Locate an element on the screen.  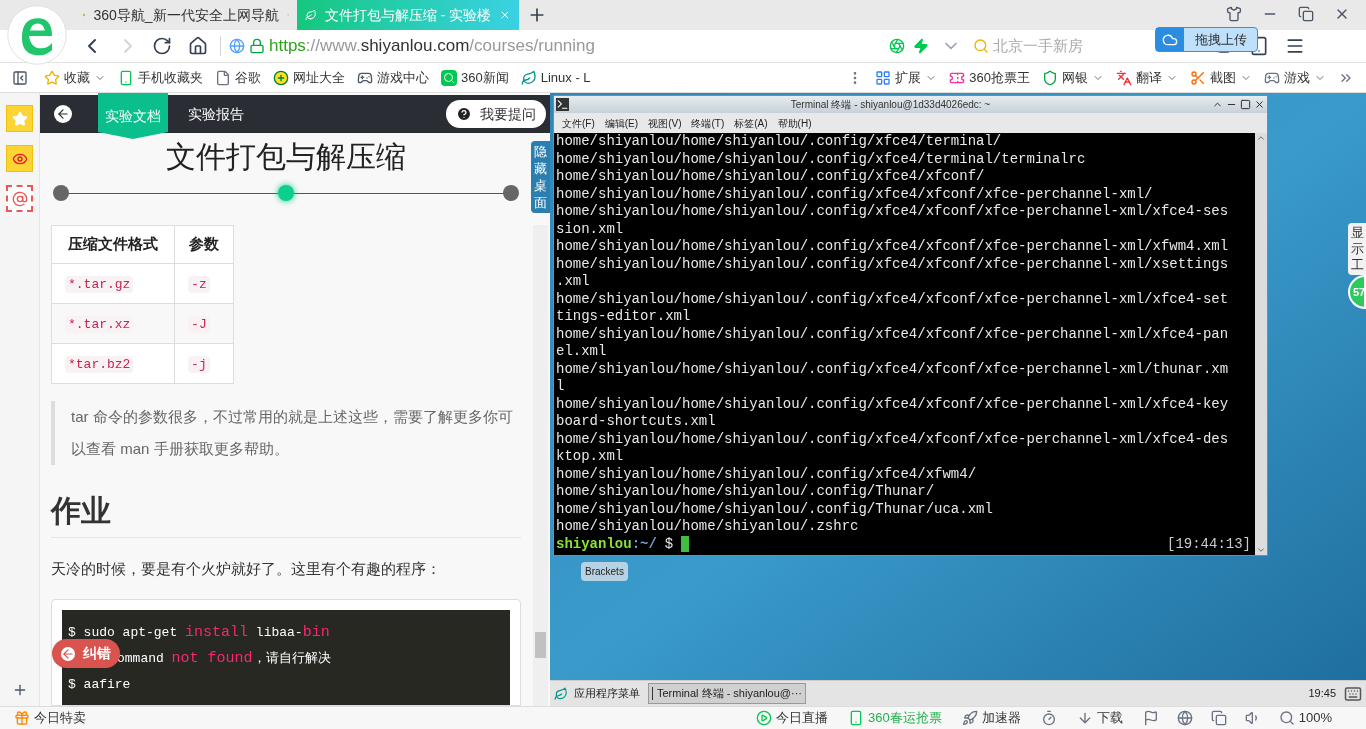
terminal-line: home/shiyanlou/home/shiyanlou/.config/xfce4/terminal/ is located at coordinates (779, 142).